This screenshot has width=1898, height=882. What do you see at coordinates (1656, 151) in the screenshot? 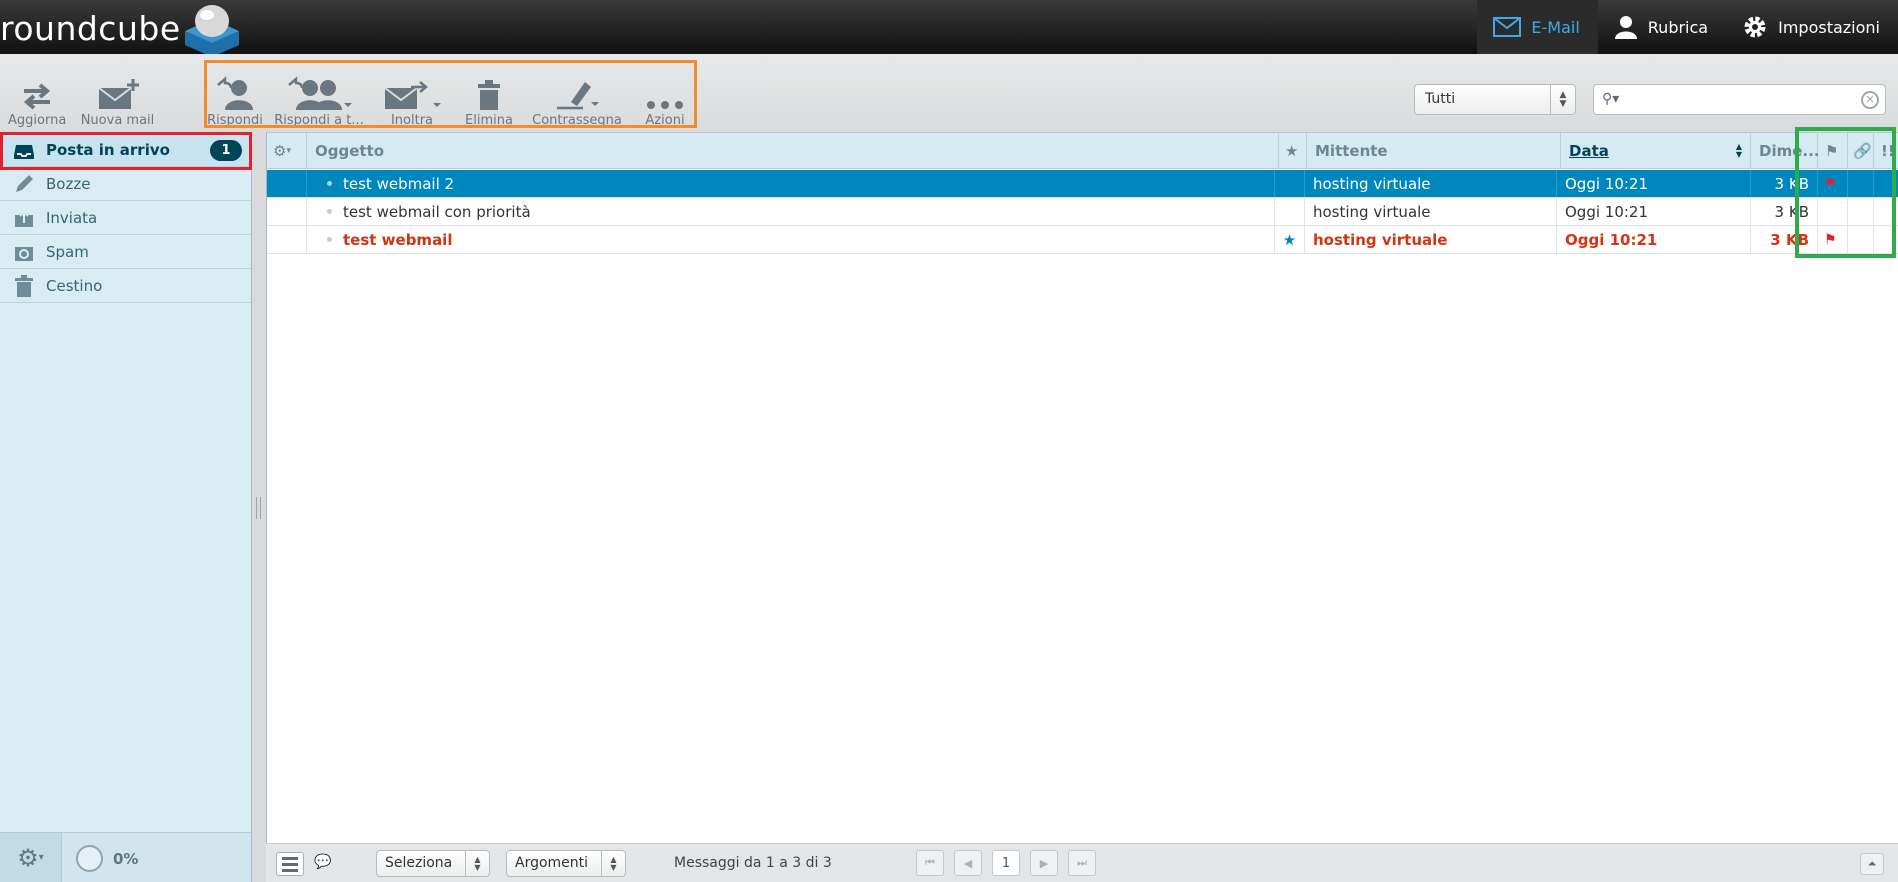
I see `column-date: Data ▲ ▼` at bounding box center [1656, 151].